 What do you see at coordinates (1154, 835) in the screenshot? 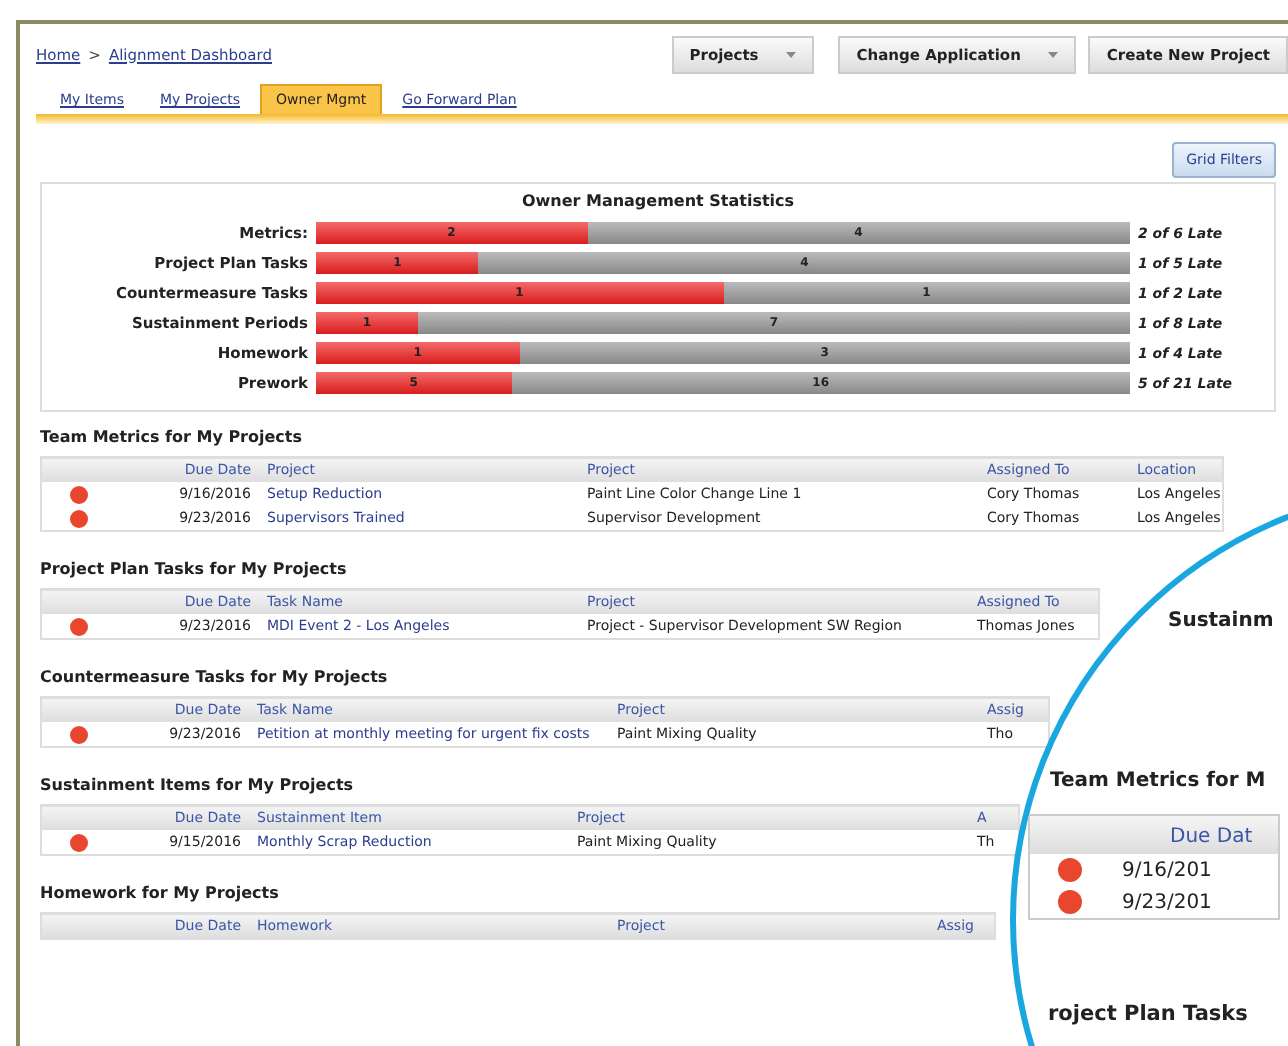
I see `magnified-column-header: Due Dat` at bounding box center [1154, 835].